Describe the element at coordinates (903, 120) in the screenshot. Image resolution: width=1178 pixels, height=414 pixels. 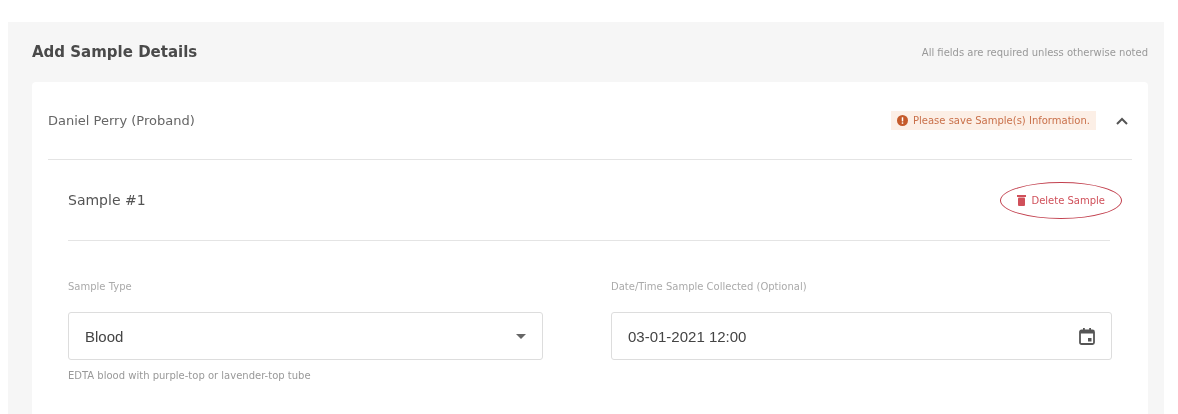
I see `warning-icon` at that location.